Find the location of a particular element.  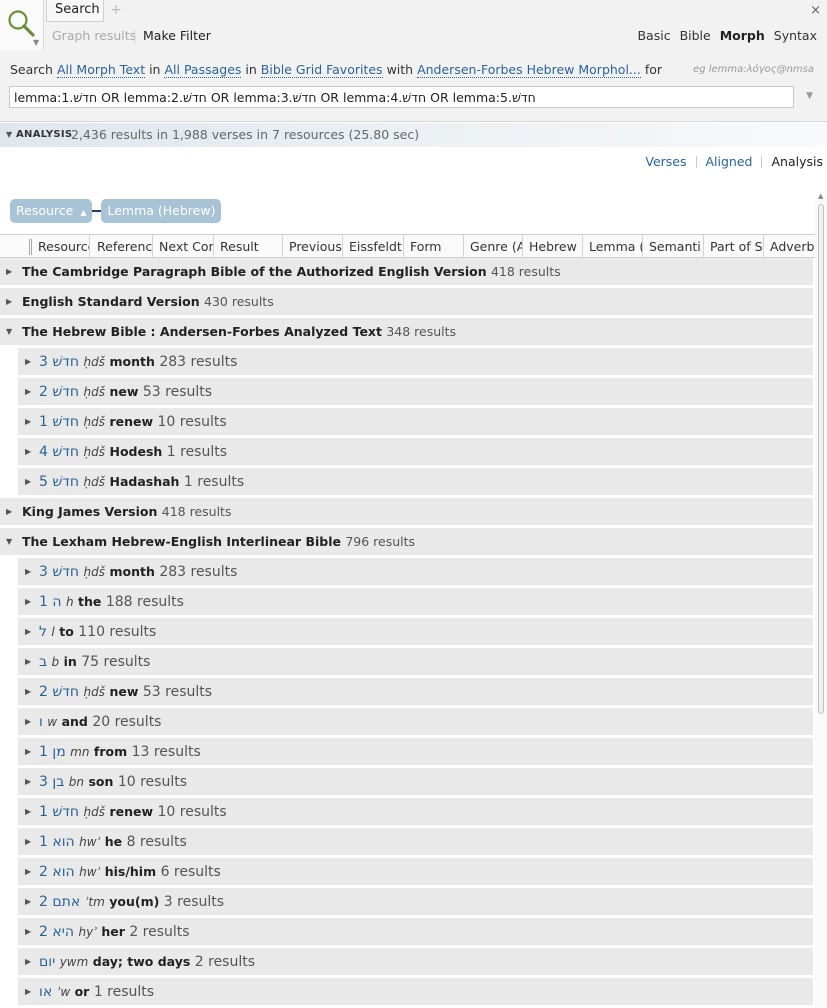

hebrew-lemma: חדשׁ is located at coordinates (66, 452).